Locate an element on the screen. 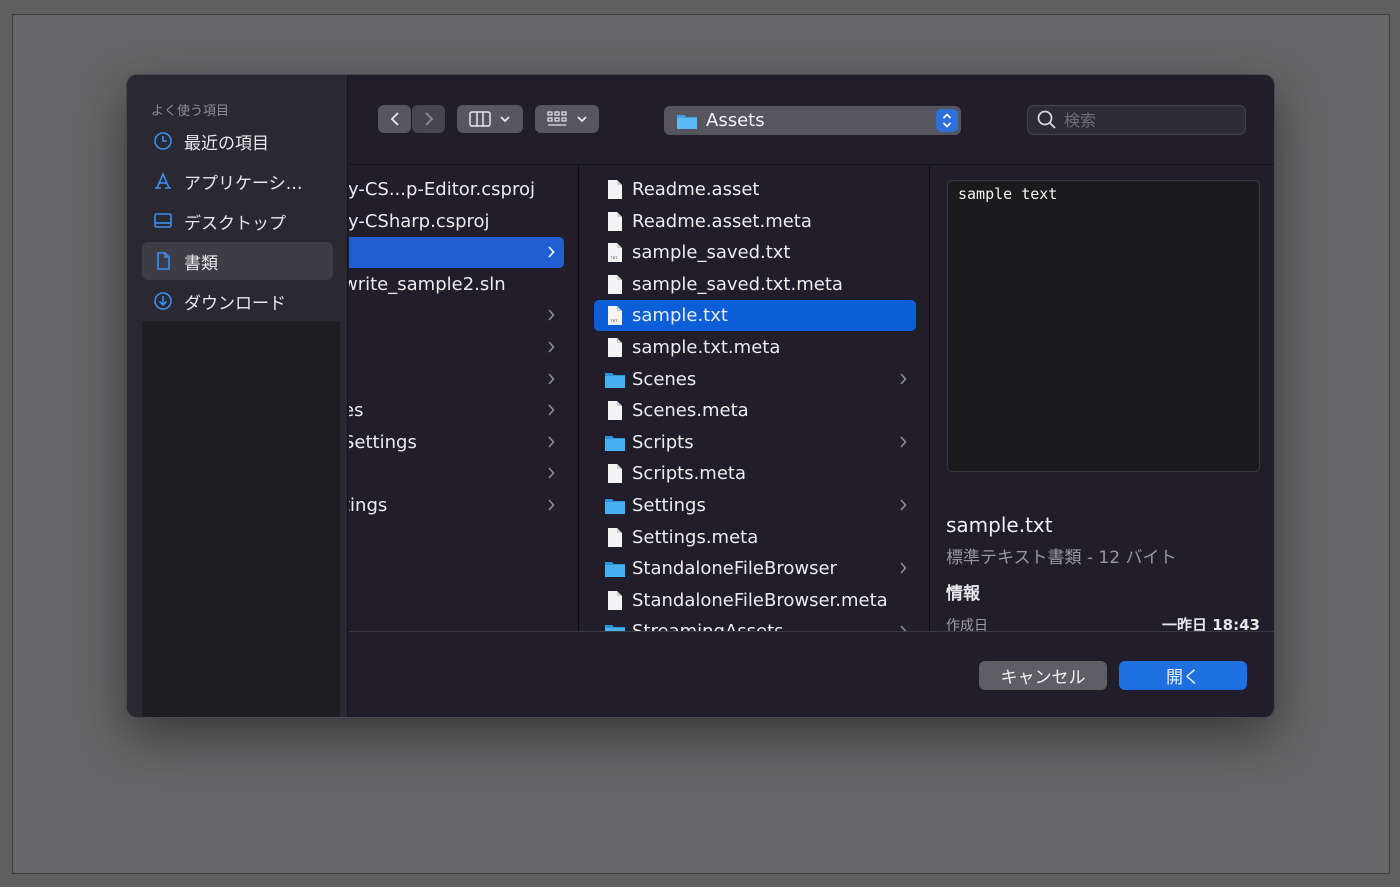 The height and width of the screenshot is (887, 1400). list-item: Readme.asset.meta is located at coordinates (755, 221).